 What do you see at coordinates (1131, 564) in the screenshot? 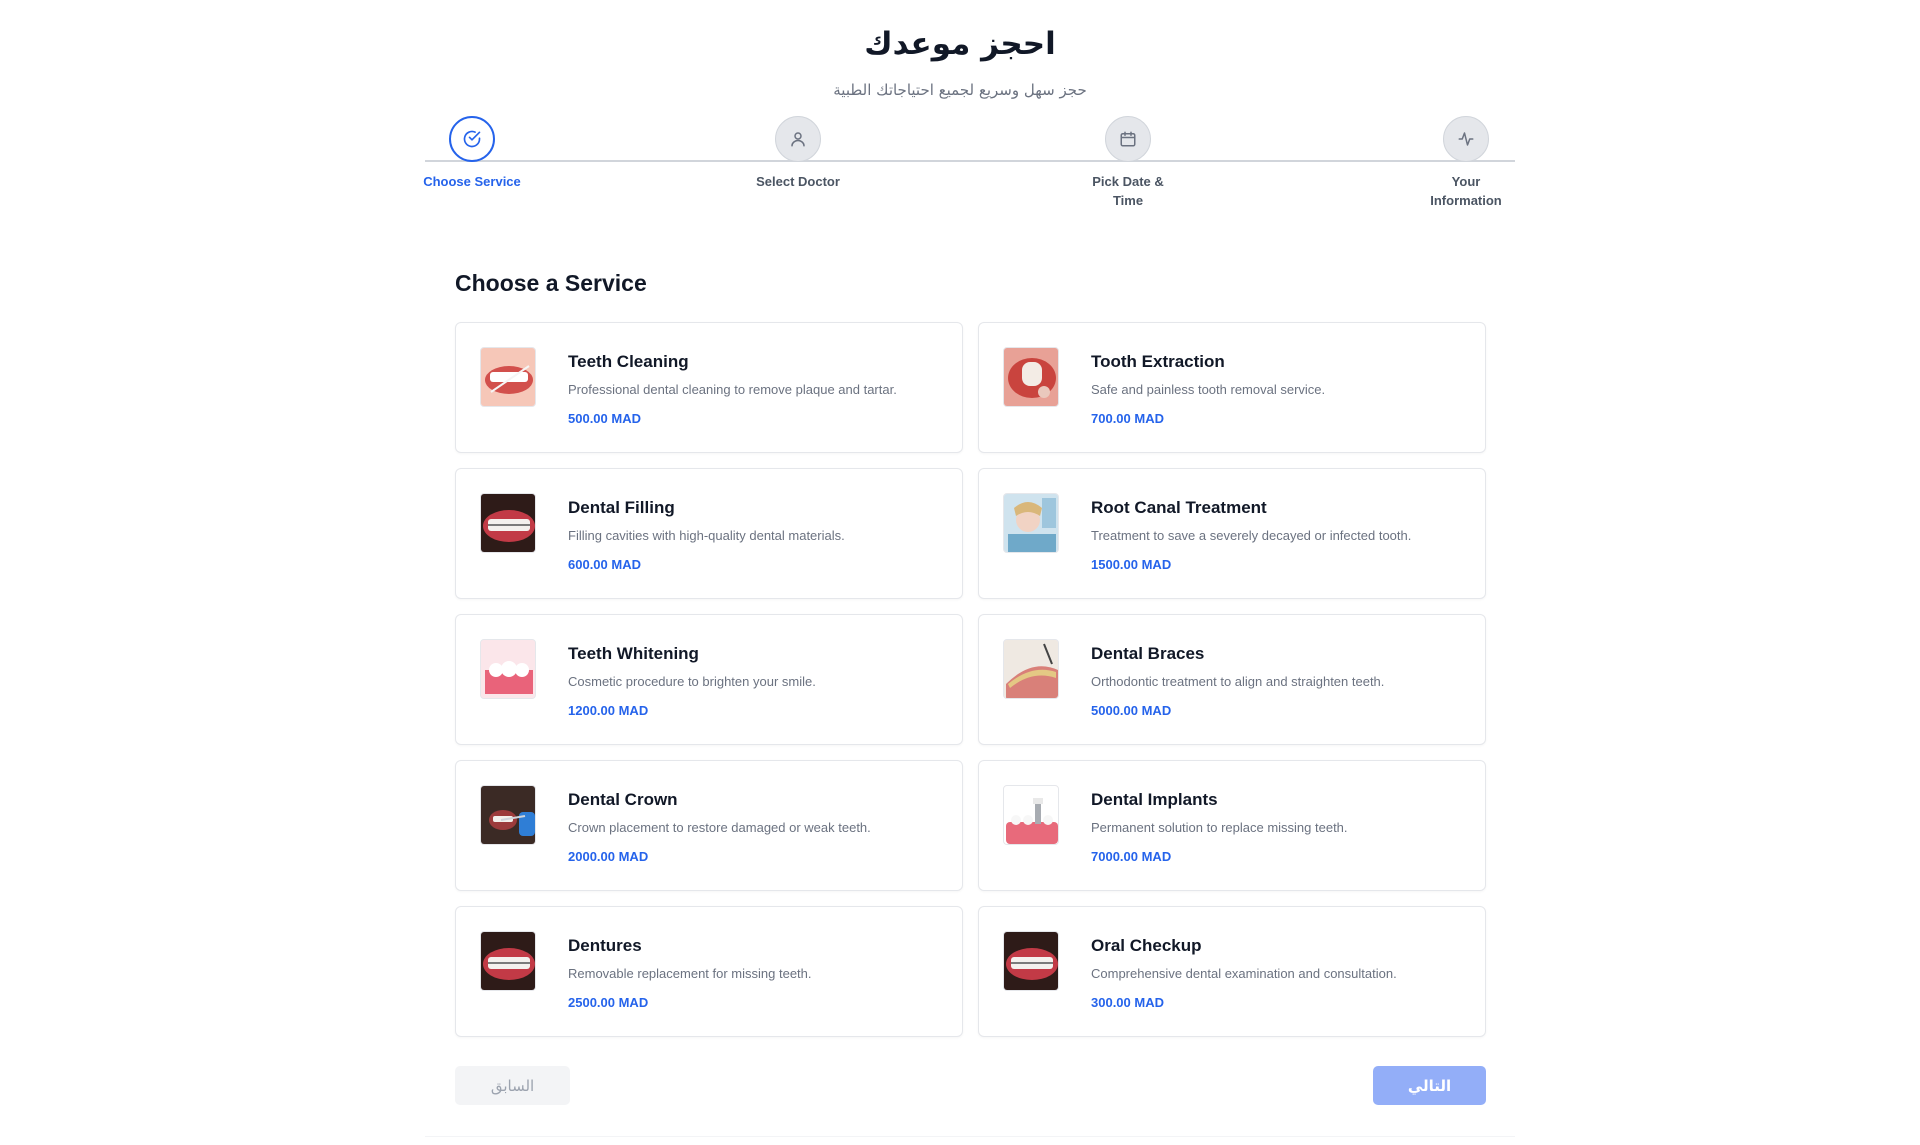
I see `service-price: 1500.00 MAD` at bounding box center [1131, 564].